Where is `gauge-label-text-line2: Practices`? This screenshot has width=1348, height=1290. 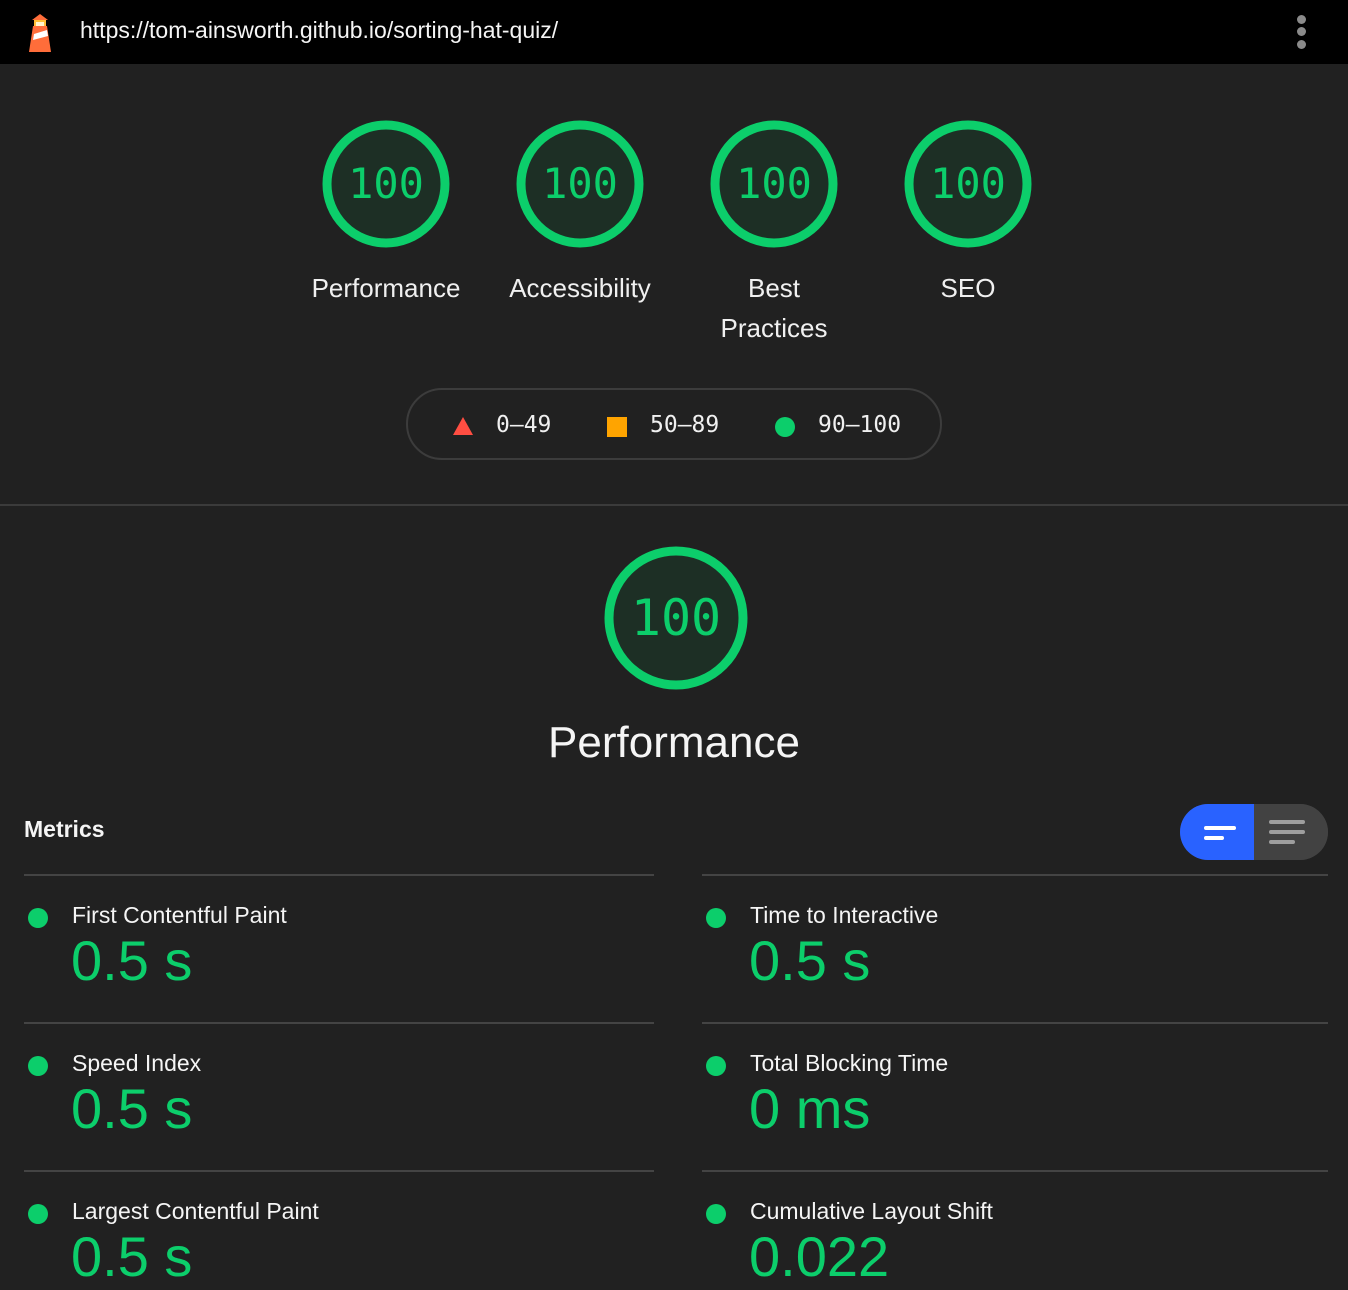 gauge-label-text-line2: Practices is located at coordinates (774, 328).